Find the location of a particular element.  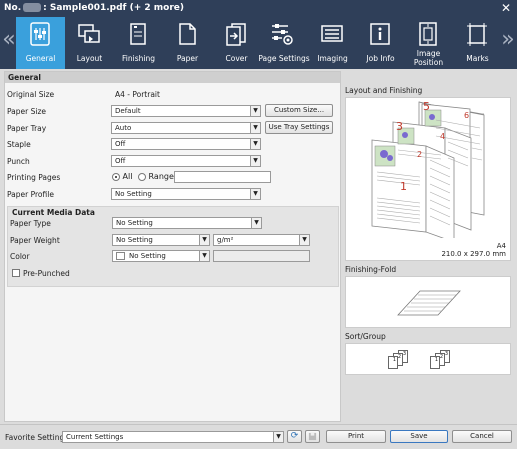

field-label: Paper Tray is located at coordinates (27, 128).